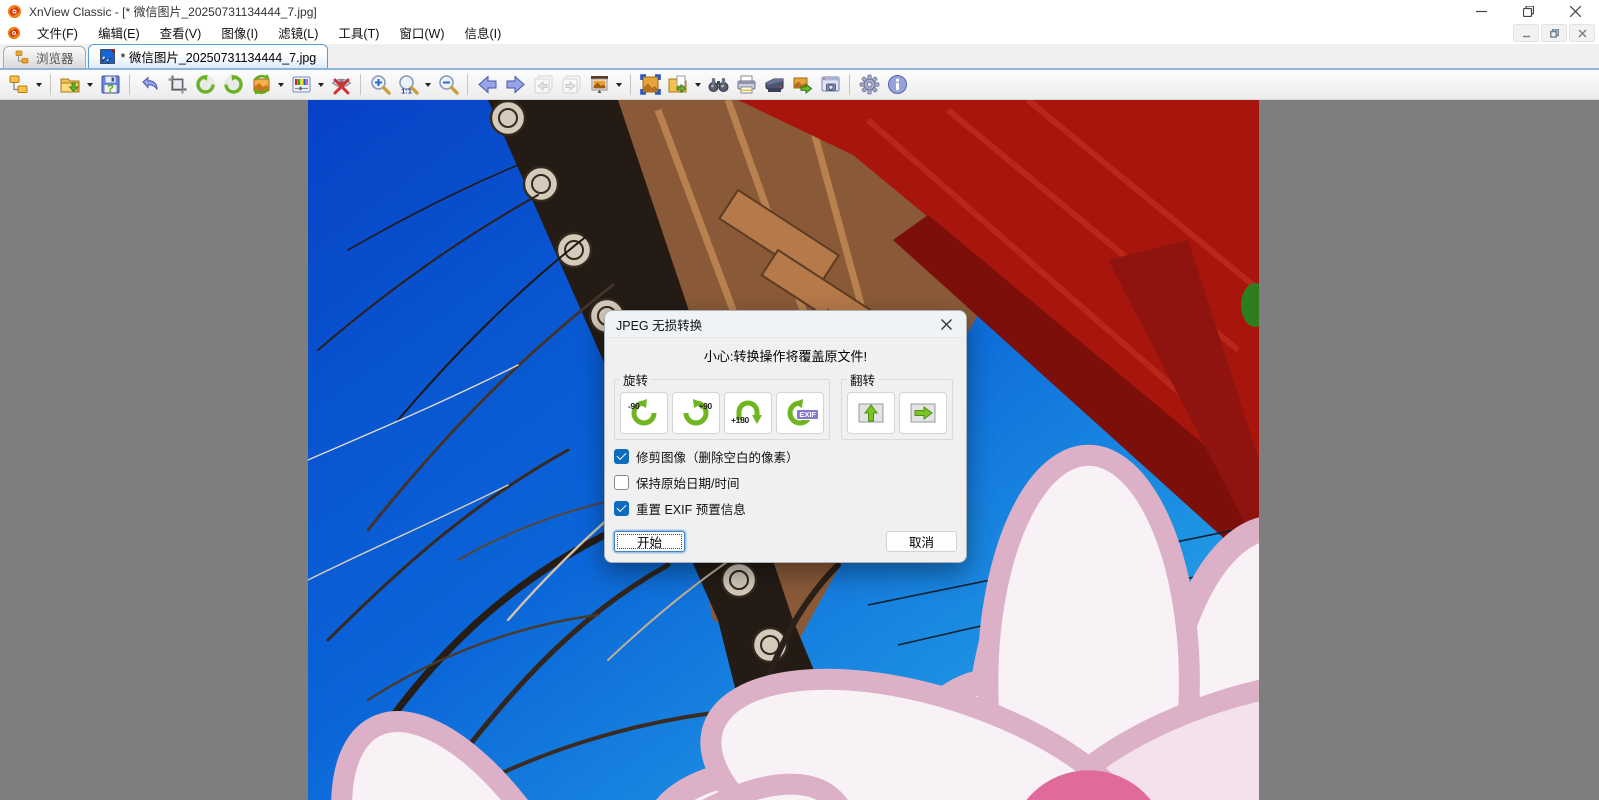 The image size is (1599, 800). Describe the element at coordinates (785, 508) in the screenshot. I see `reset-exif-option: 重置 EXIF 预置信息` at that location.